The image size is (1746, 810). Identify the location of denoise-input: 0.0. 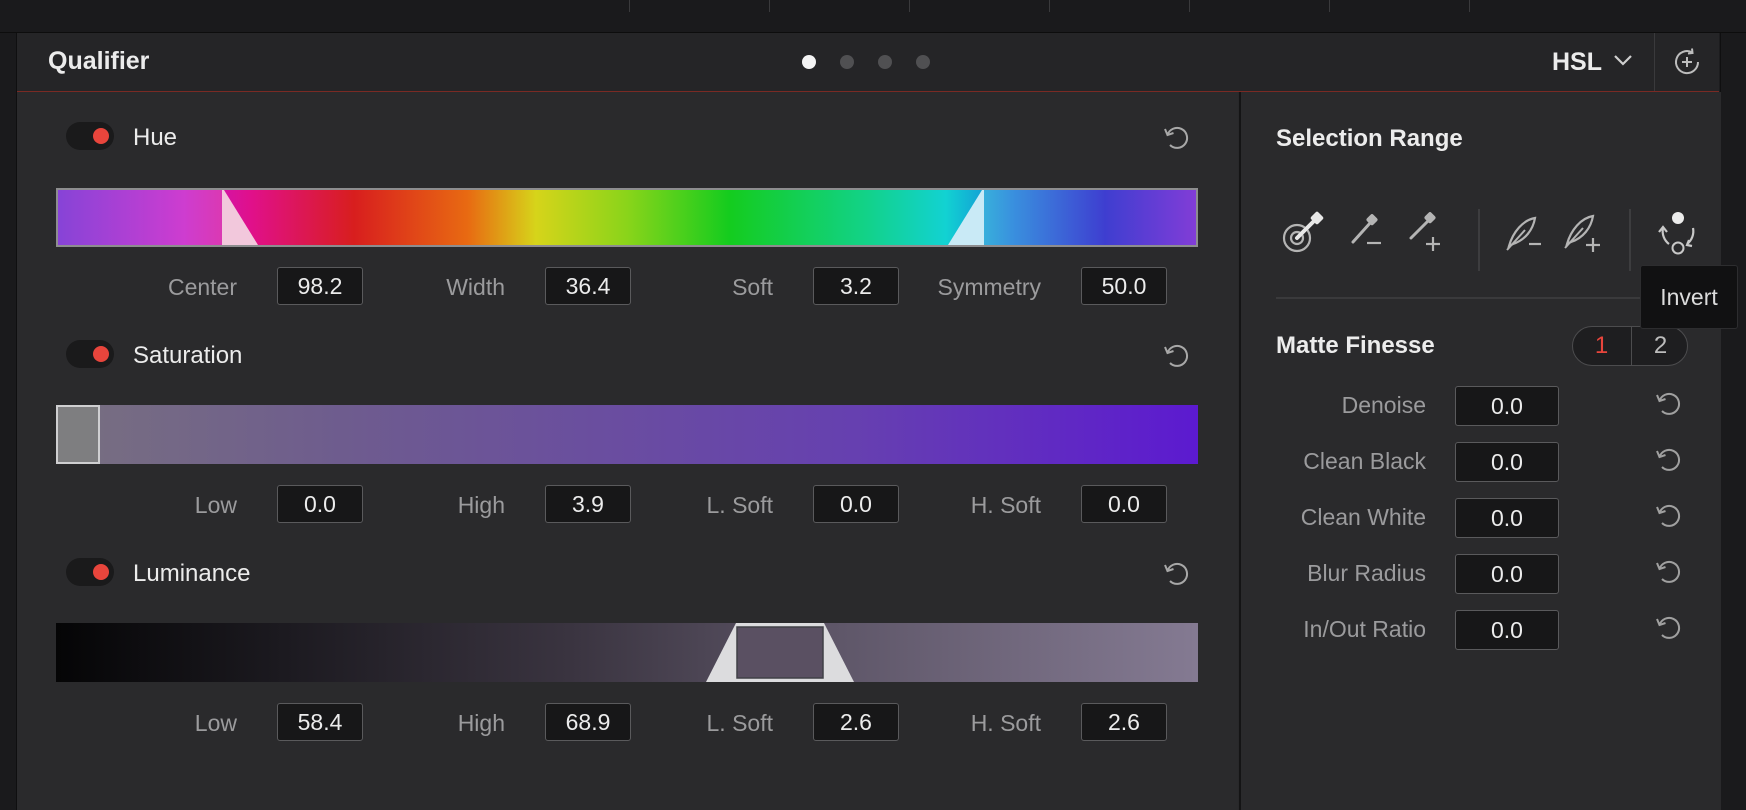
(1507, 406).